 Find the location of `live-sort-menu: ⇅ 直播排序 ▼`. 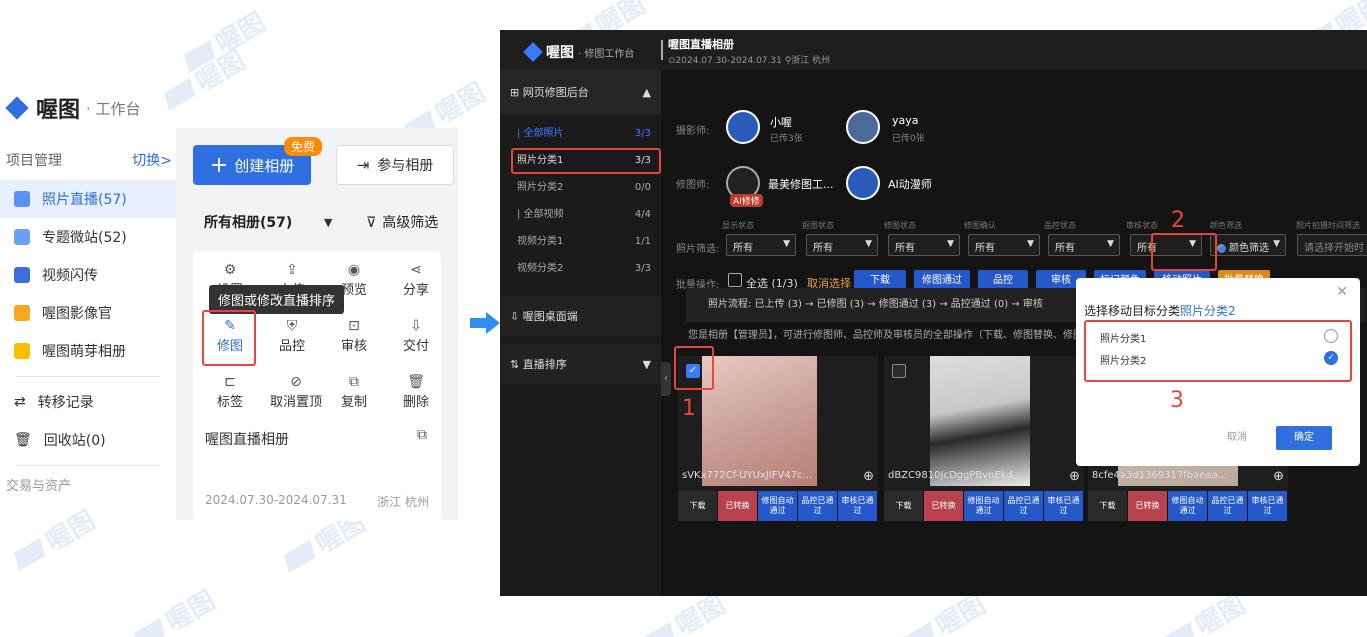

live-sort-menu: ⇅ 直播排序 ▼ is located at coordinates (580, 364).